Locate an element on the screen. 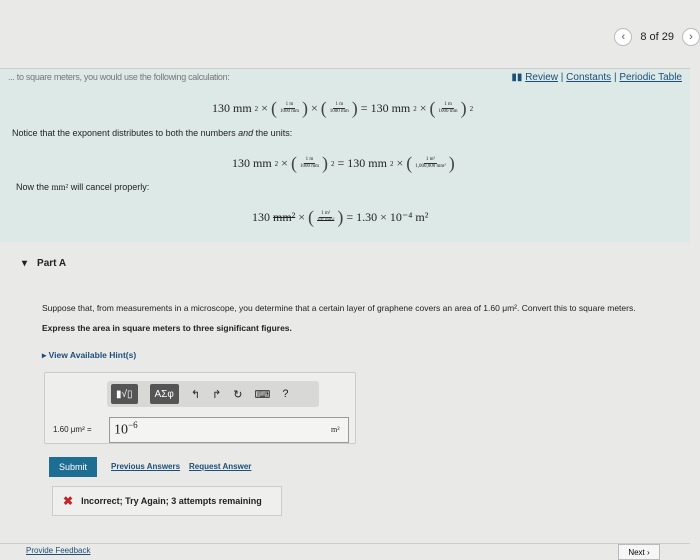 Image resolution: width=700 pixels, height=560 pixels. chevron-left-icon: ‹ is located at coordinates (623, 37).